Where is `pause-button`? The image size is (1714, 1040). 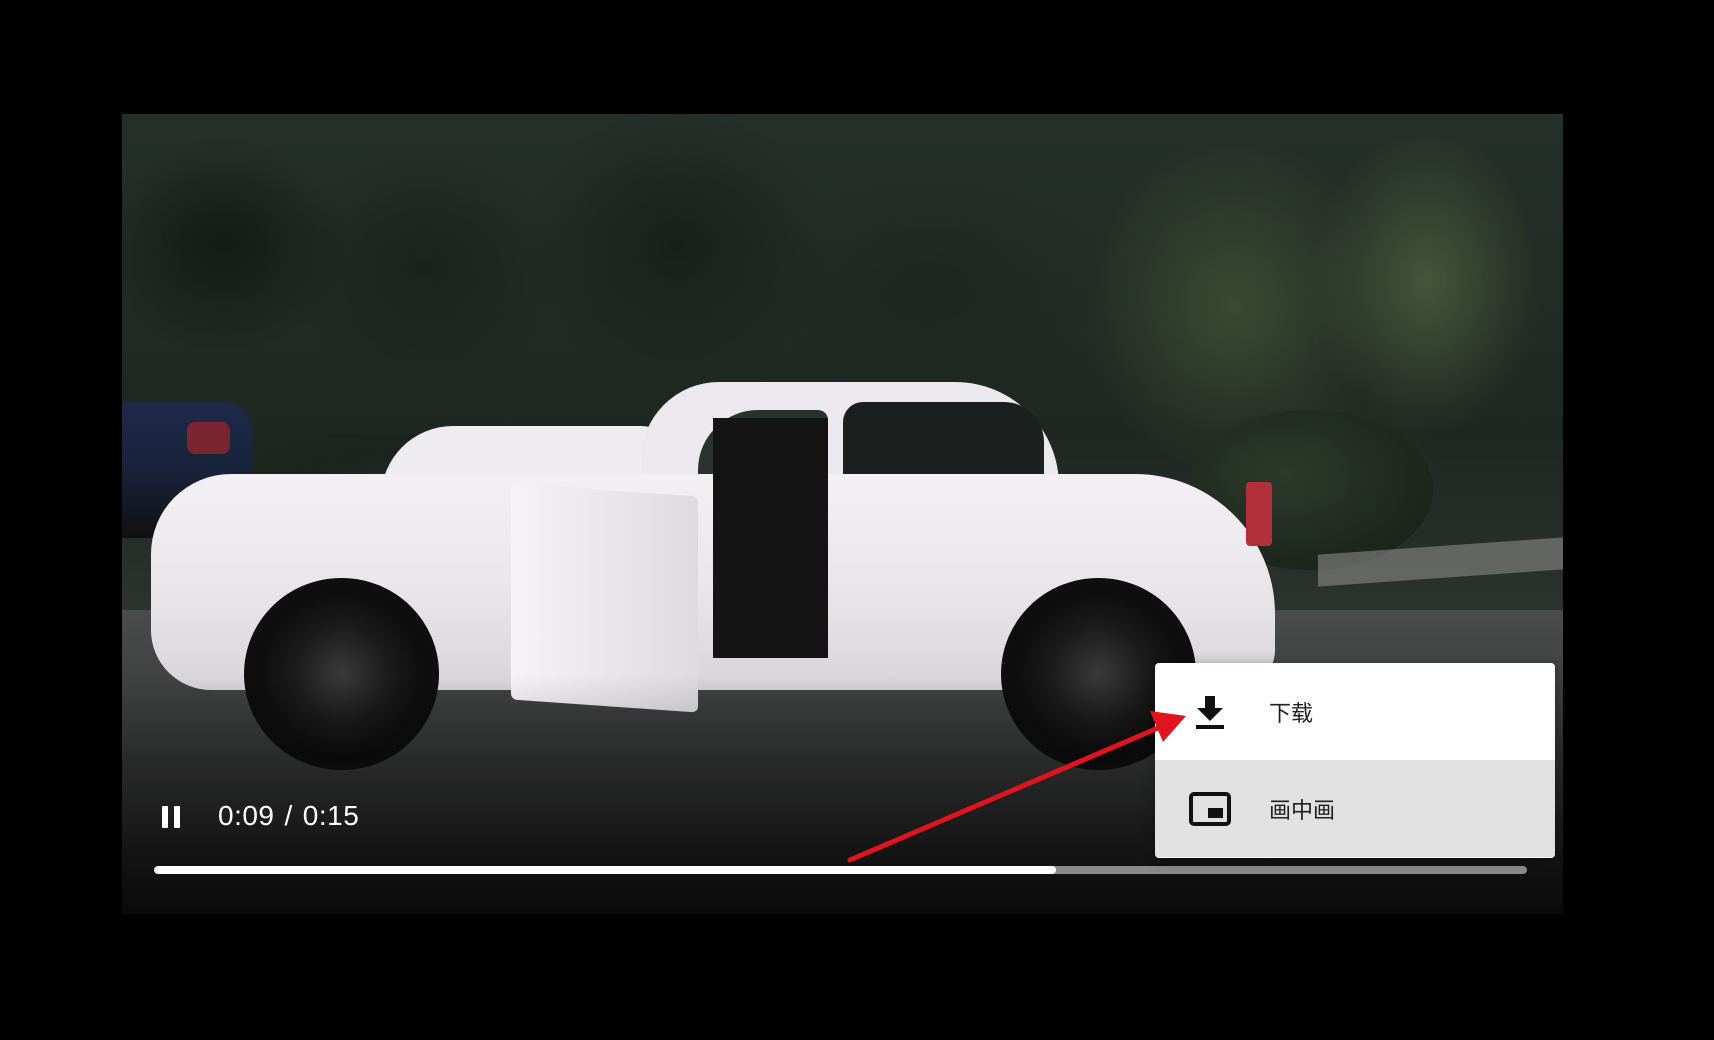
pause-button is located at coordinates (171, 817).